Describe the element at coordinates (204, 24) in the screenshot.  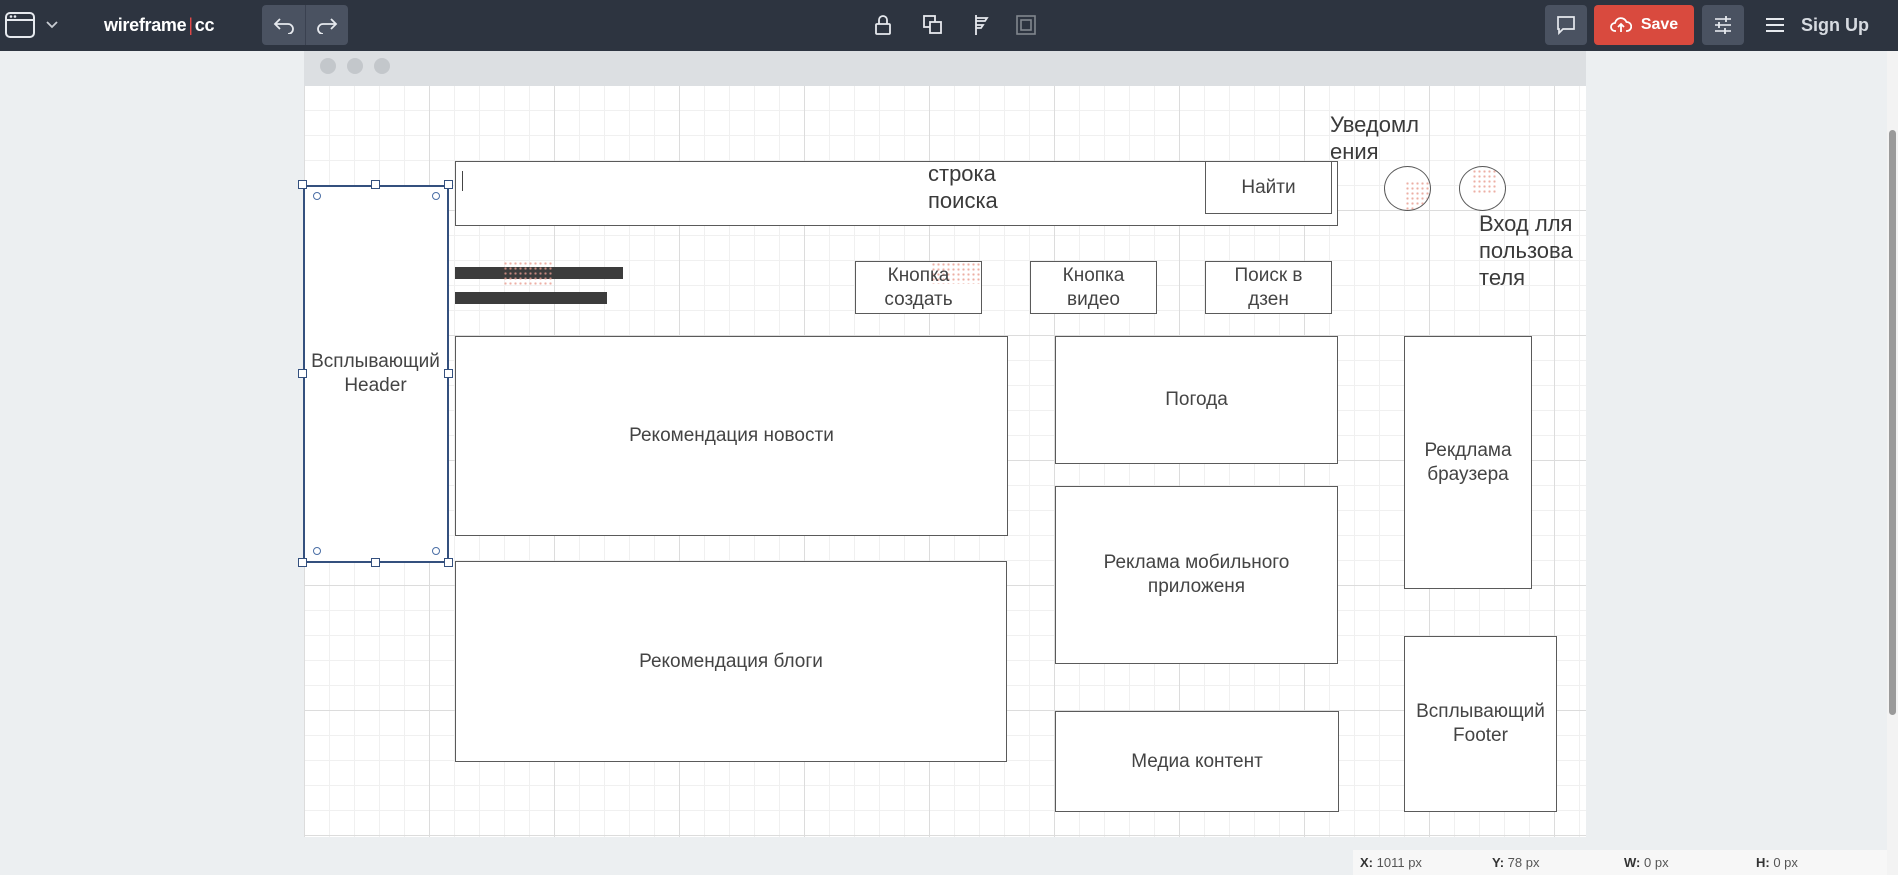
I see `brand-suffix: cc` at that location.